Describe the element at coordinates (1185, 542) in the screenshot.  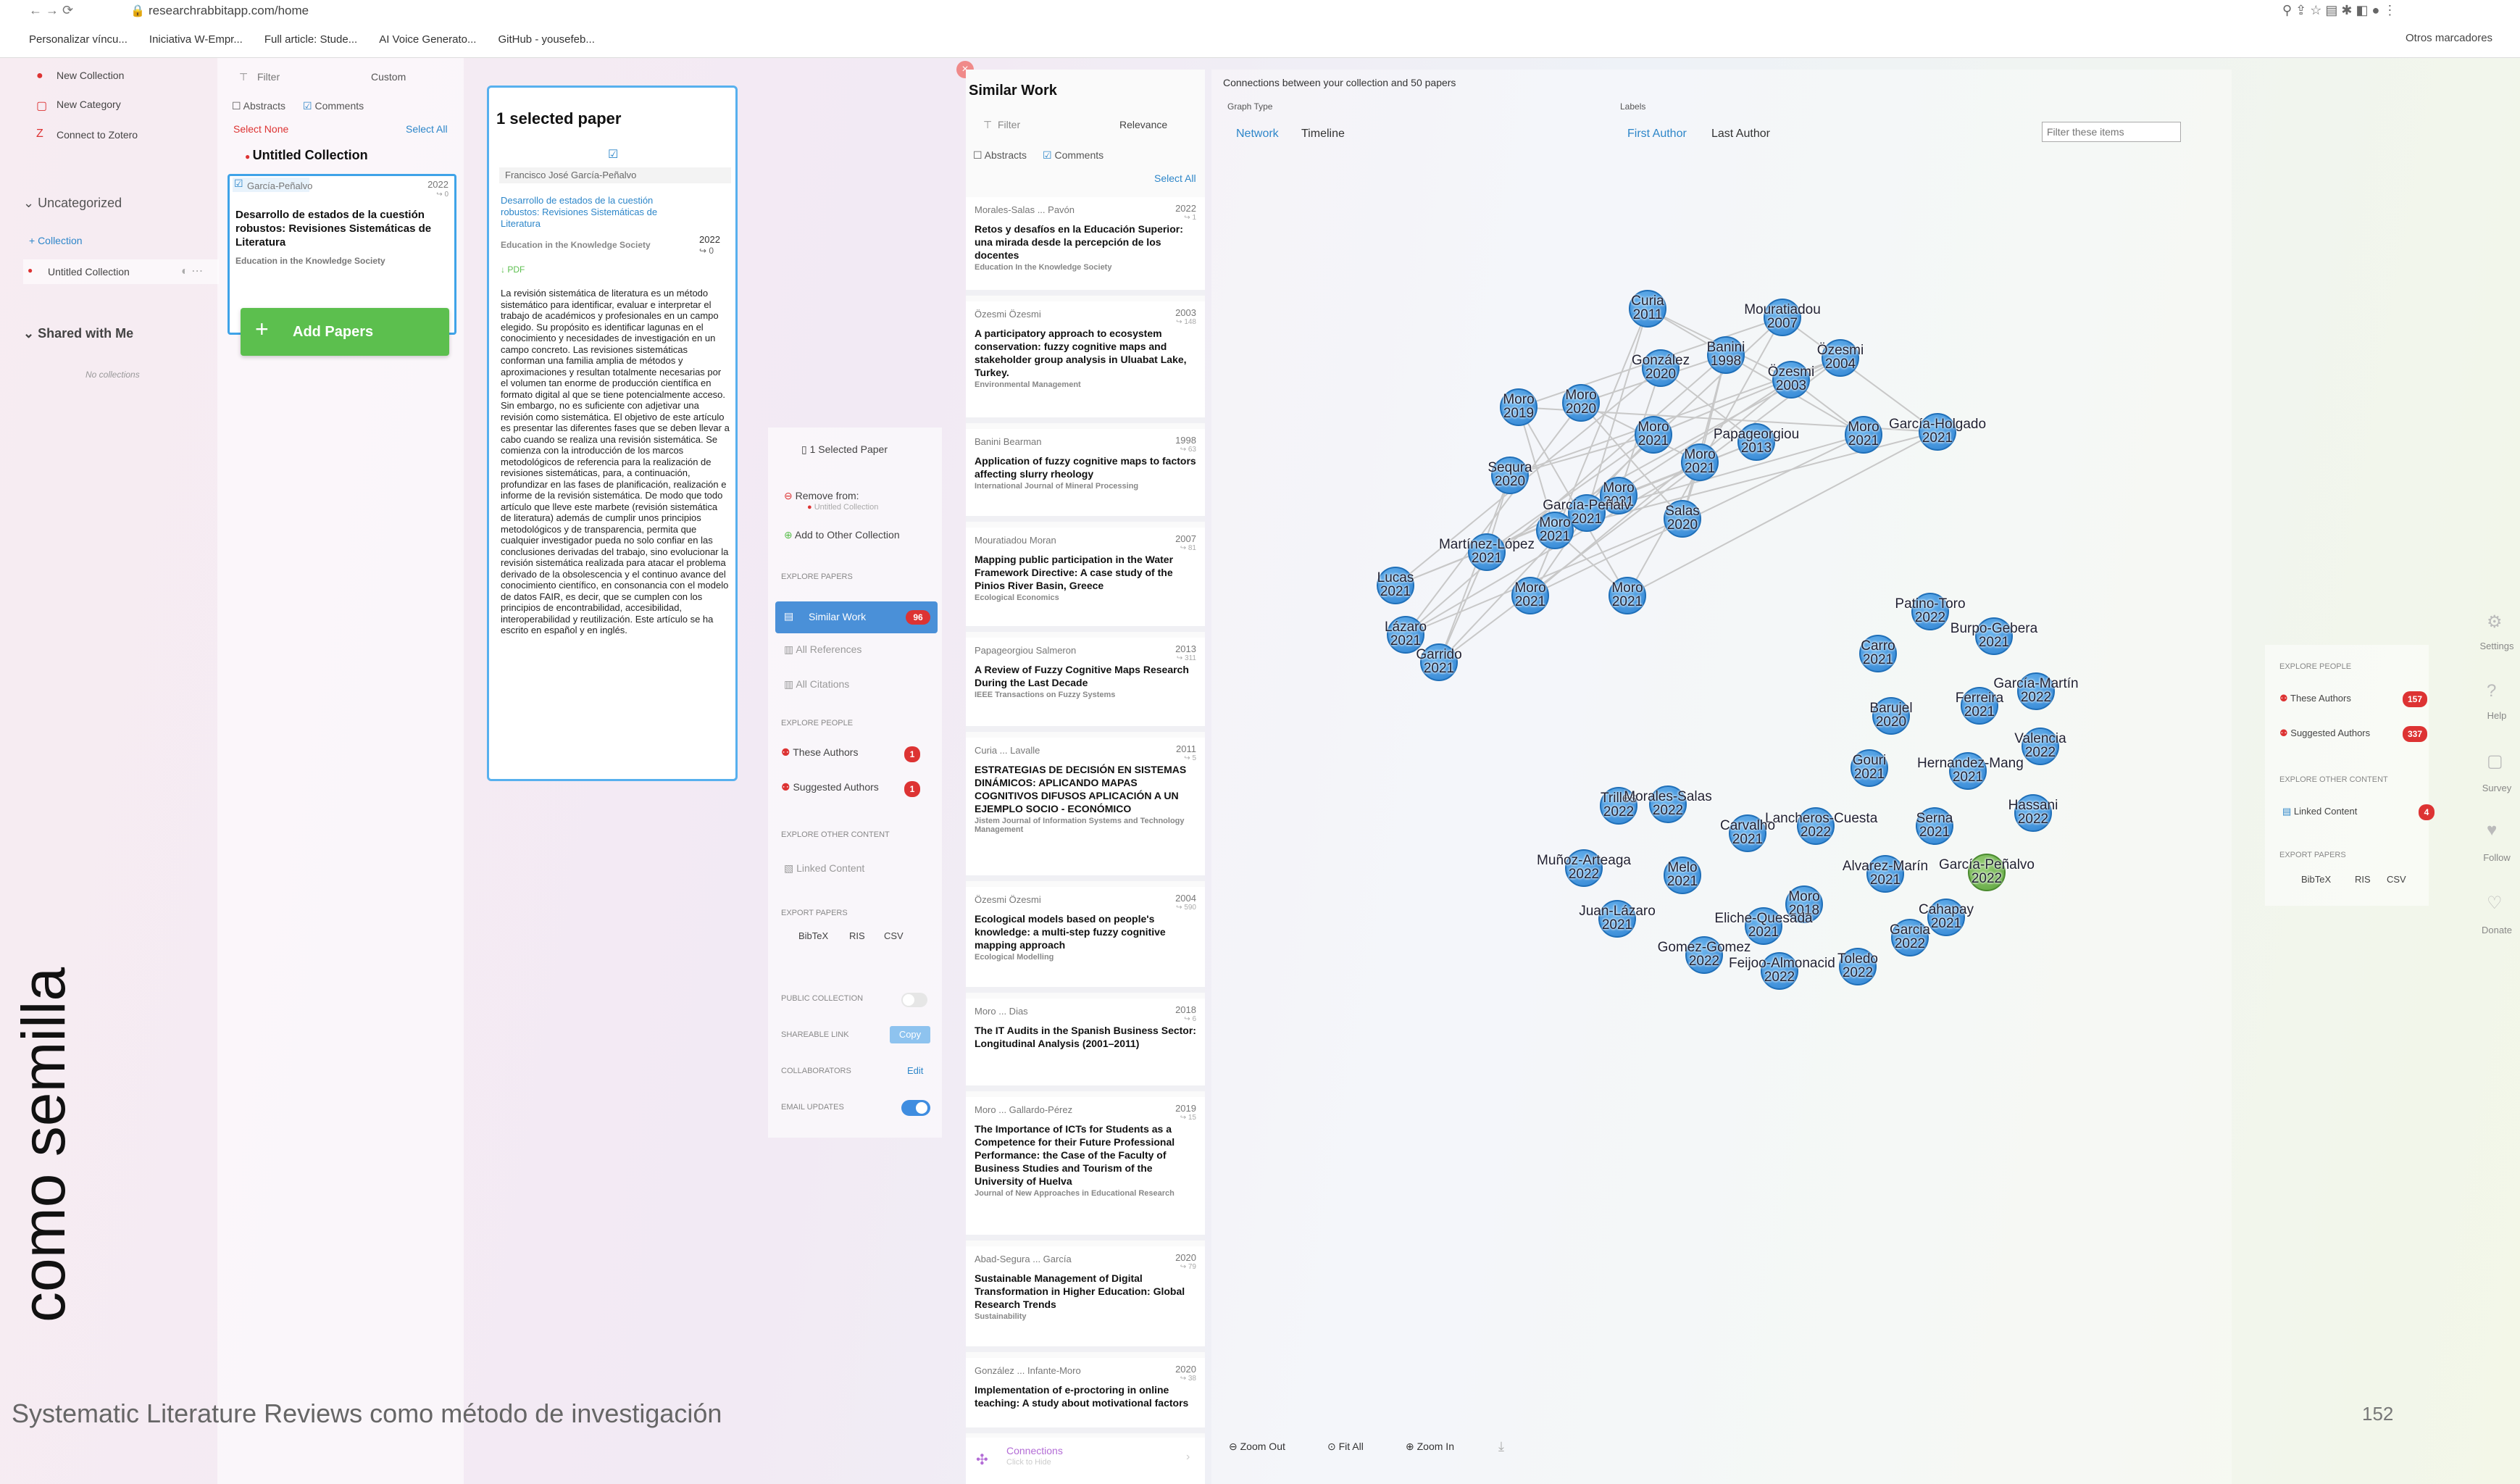
I see `similar-paper-year: 2007 ↪ 81` at that location.